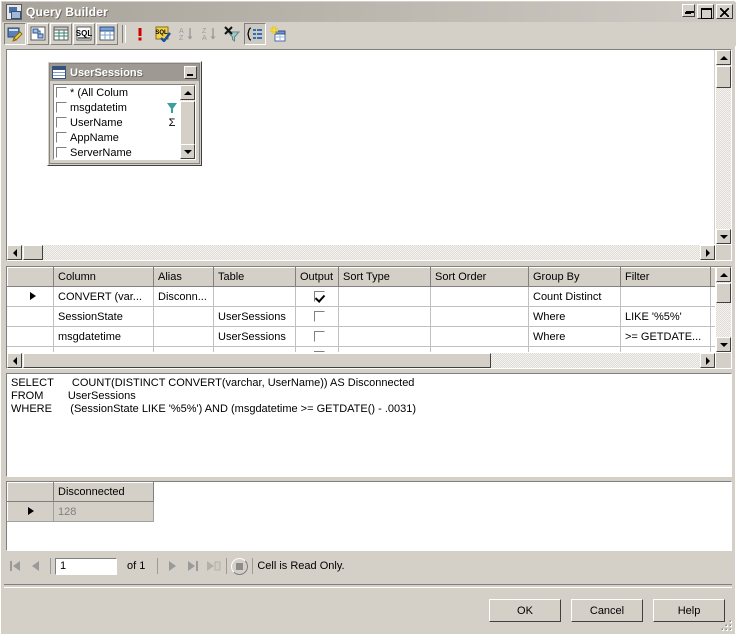 This screenshot has height=635, width=736. Describe the element at coordinates (665, 296) in the screenshot. I see `cell-filter` at that location.